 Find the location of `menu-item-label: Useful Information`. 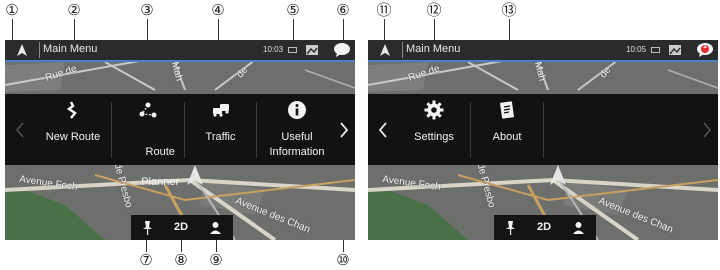

menu-item-label: Useful Information is located at coordinates (297, 145).